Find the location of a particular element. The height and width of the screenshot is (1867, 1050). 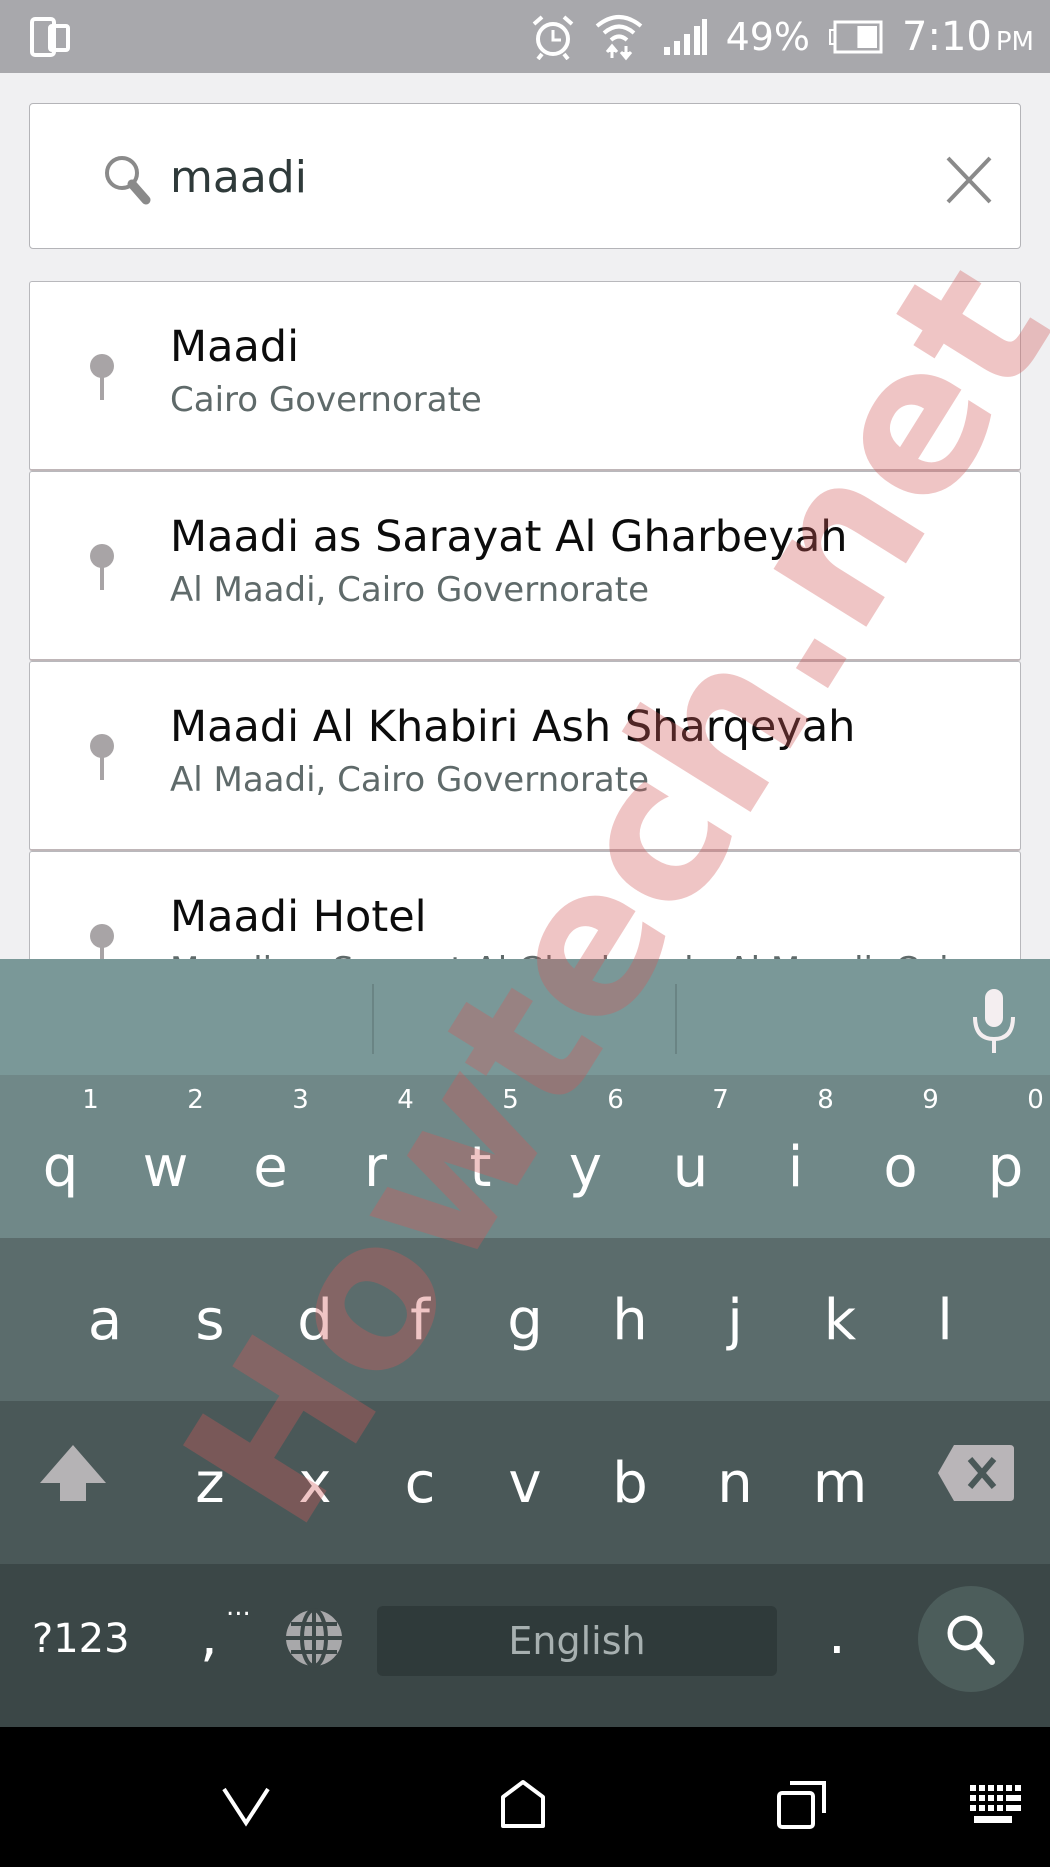

key-hint: 9 is located at coordinates (930, 1100).